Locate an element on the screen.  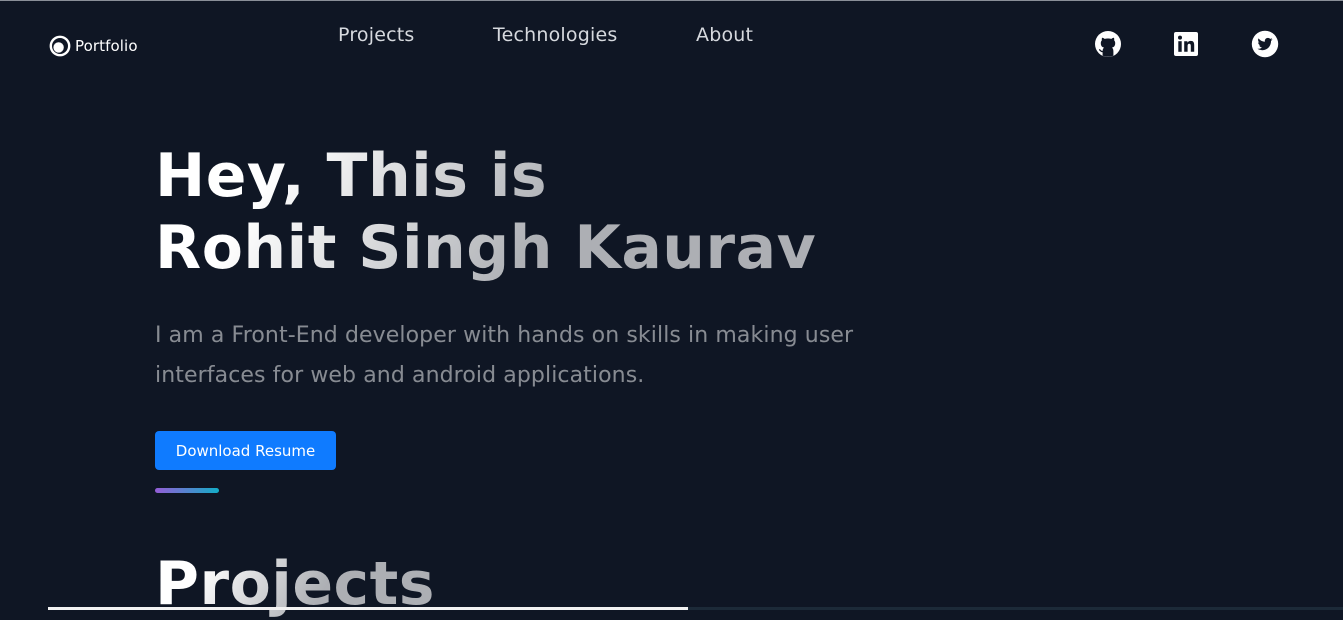
github-icon is located at coordinates (1108, 44).